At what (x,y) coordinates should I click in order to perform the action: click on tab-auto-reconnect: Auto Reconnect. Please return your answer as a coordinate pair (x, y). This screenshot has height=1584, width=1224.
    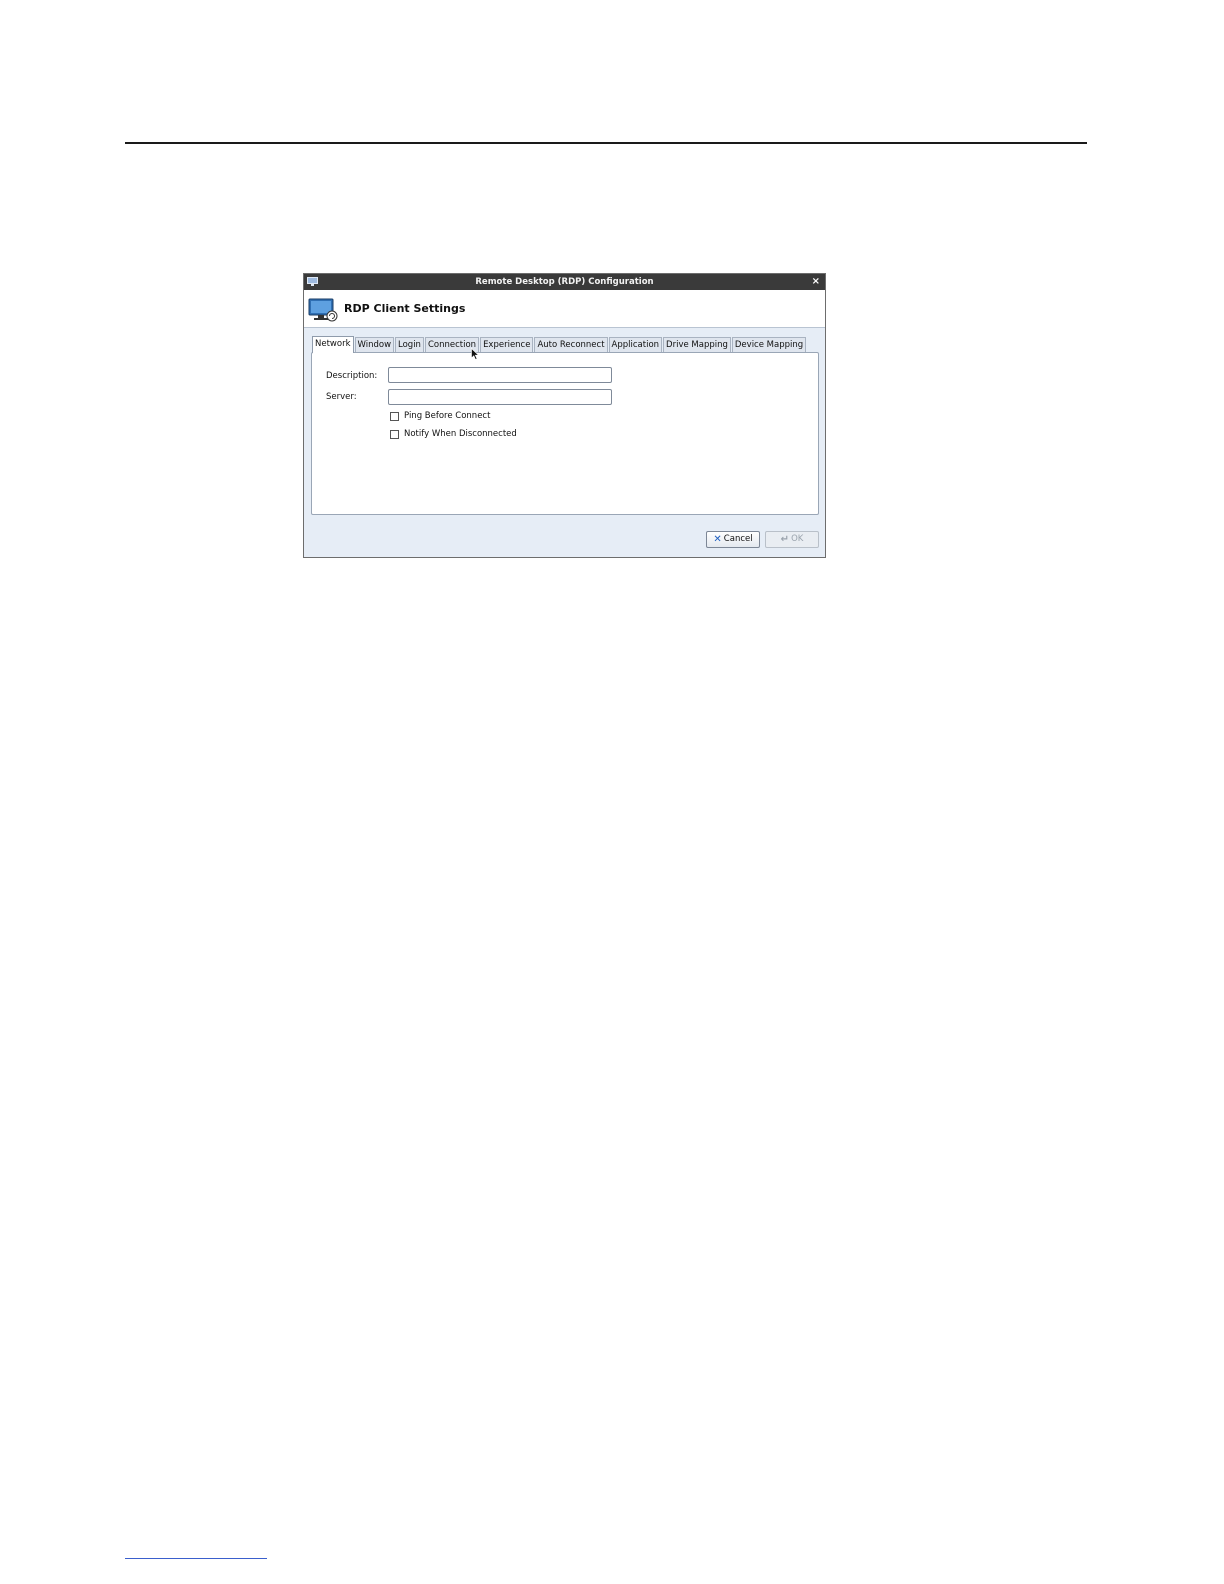
    Looking at the image, I should click on (571, 344).